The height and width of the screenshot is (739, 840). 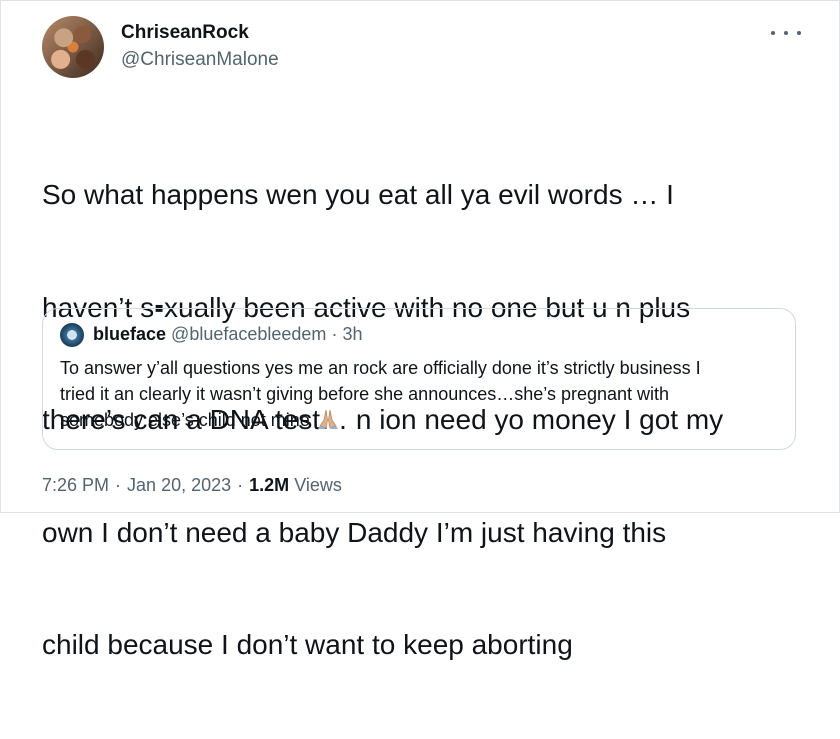 What do you see at coordinates (269, 485) in the screenshot?
I see `views-count: 1.2M` at bounding box center [269, 485].